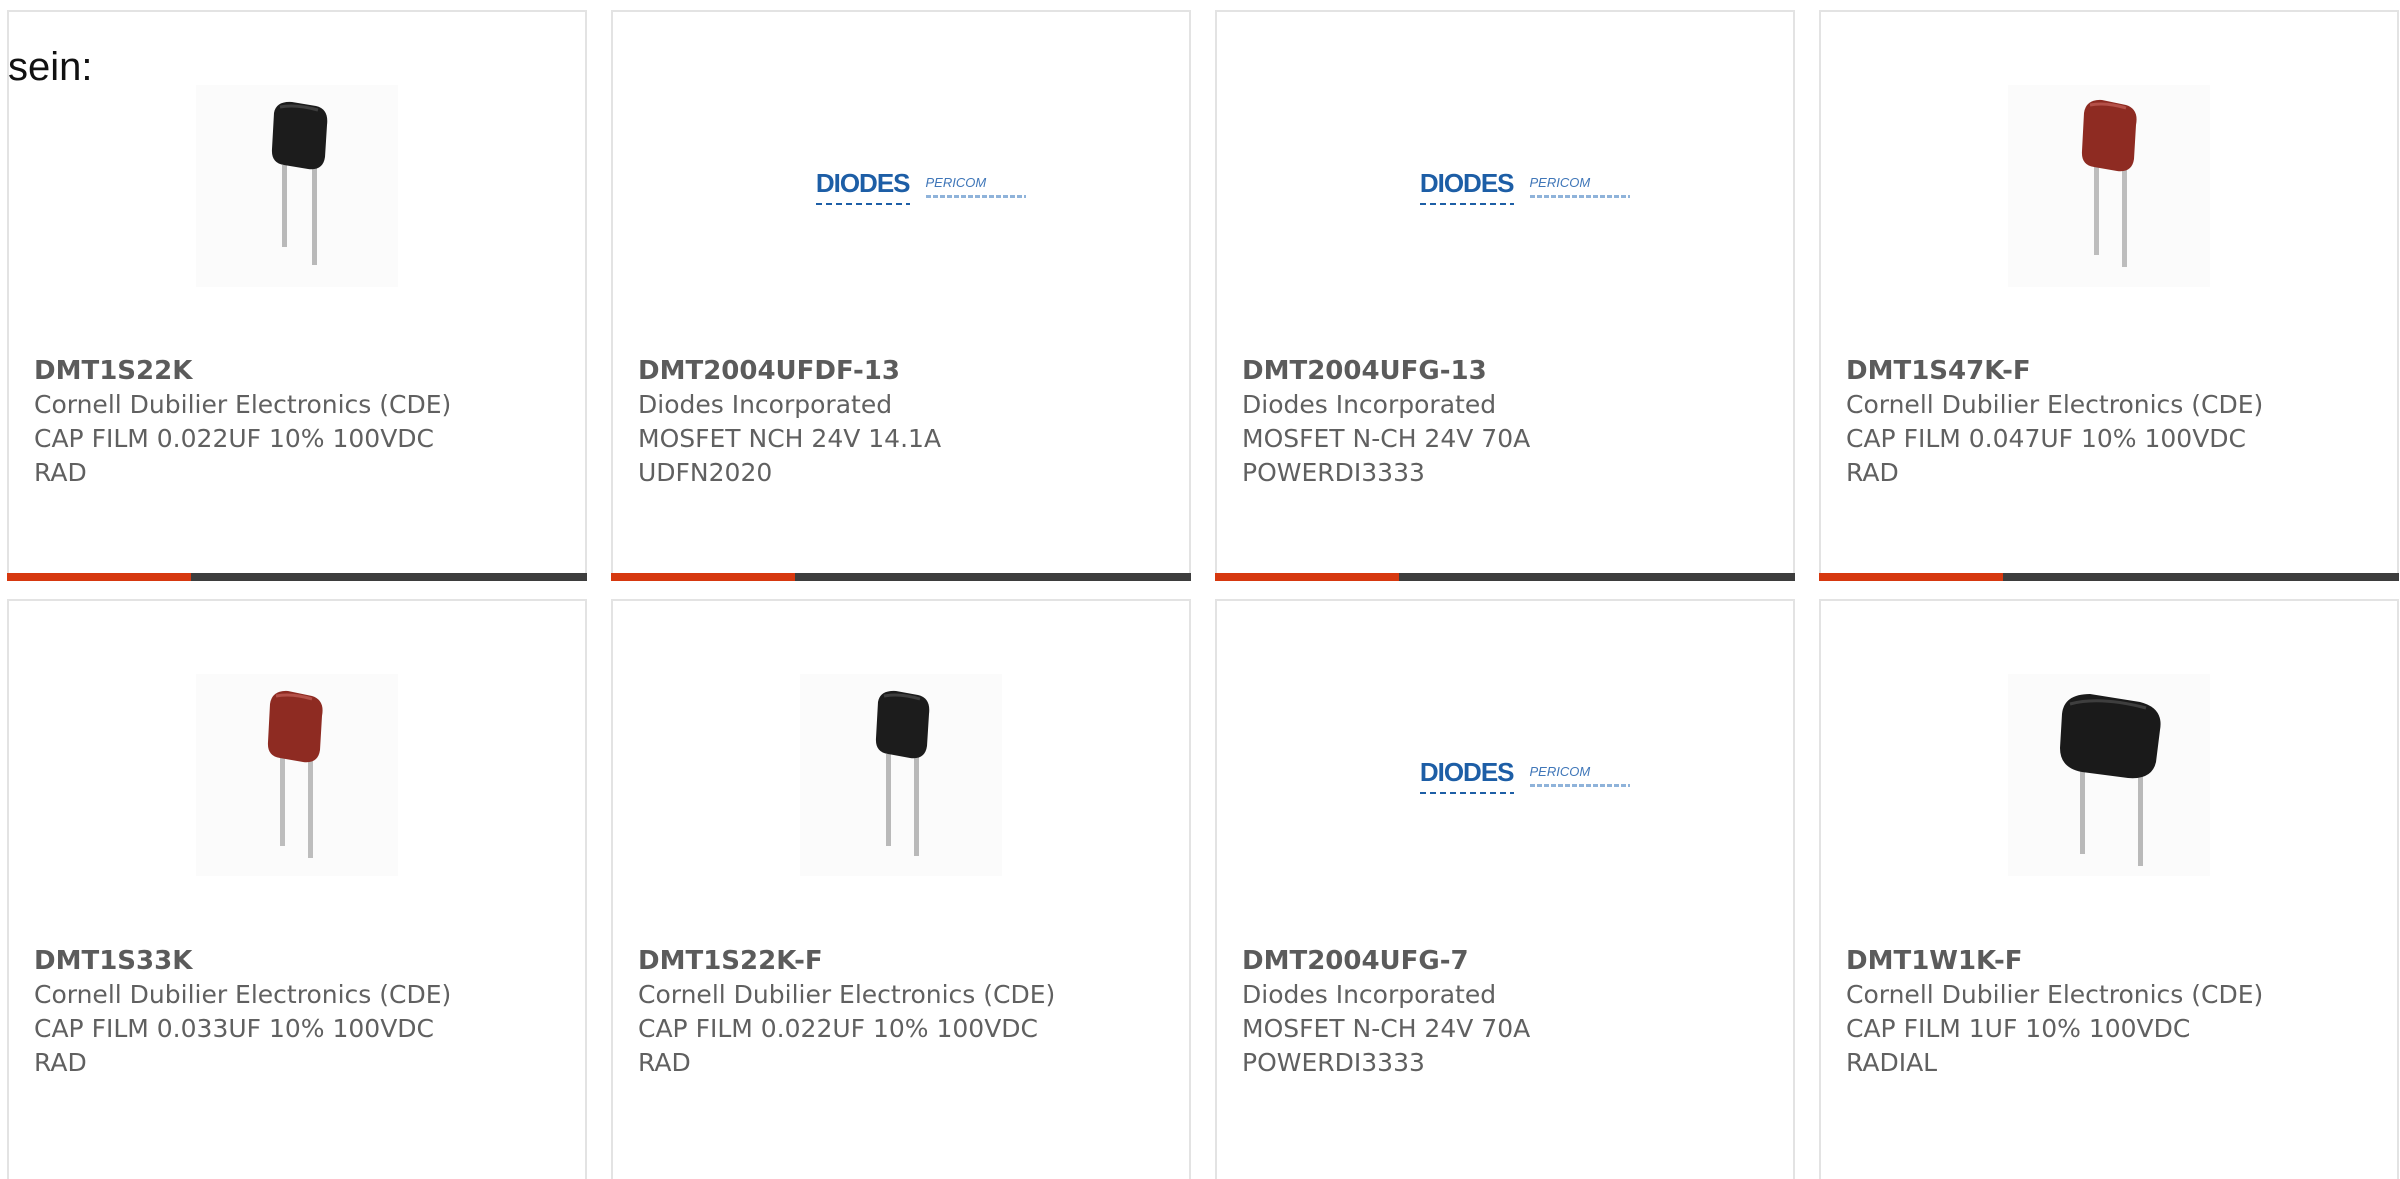  Describe the element at coordinates (234, 1028) in the screenshot. I see `description: CAP FILM 0.033UF 10% 100VDC` at that location.